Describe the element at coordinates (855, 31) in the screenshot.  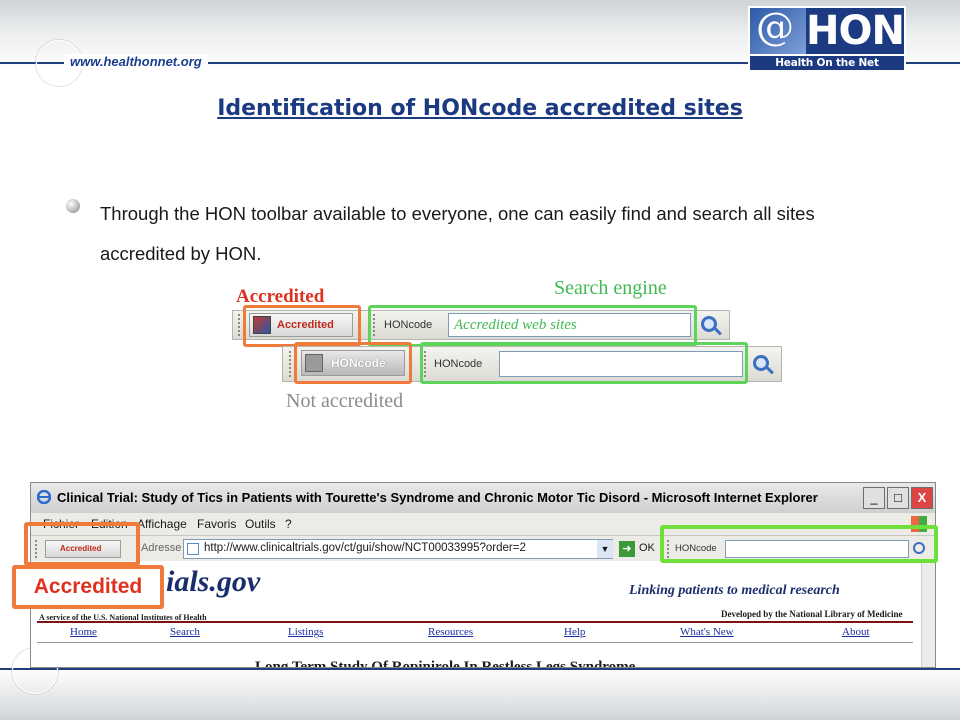
I see `hon-logo-text: HON` at that location.